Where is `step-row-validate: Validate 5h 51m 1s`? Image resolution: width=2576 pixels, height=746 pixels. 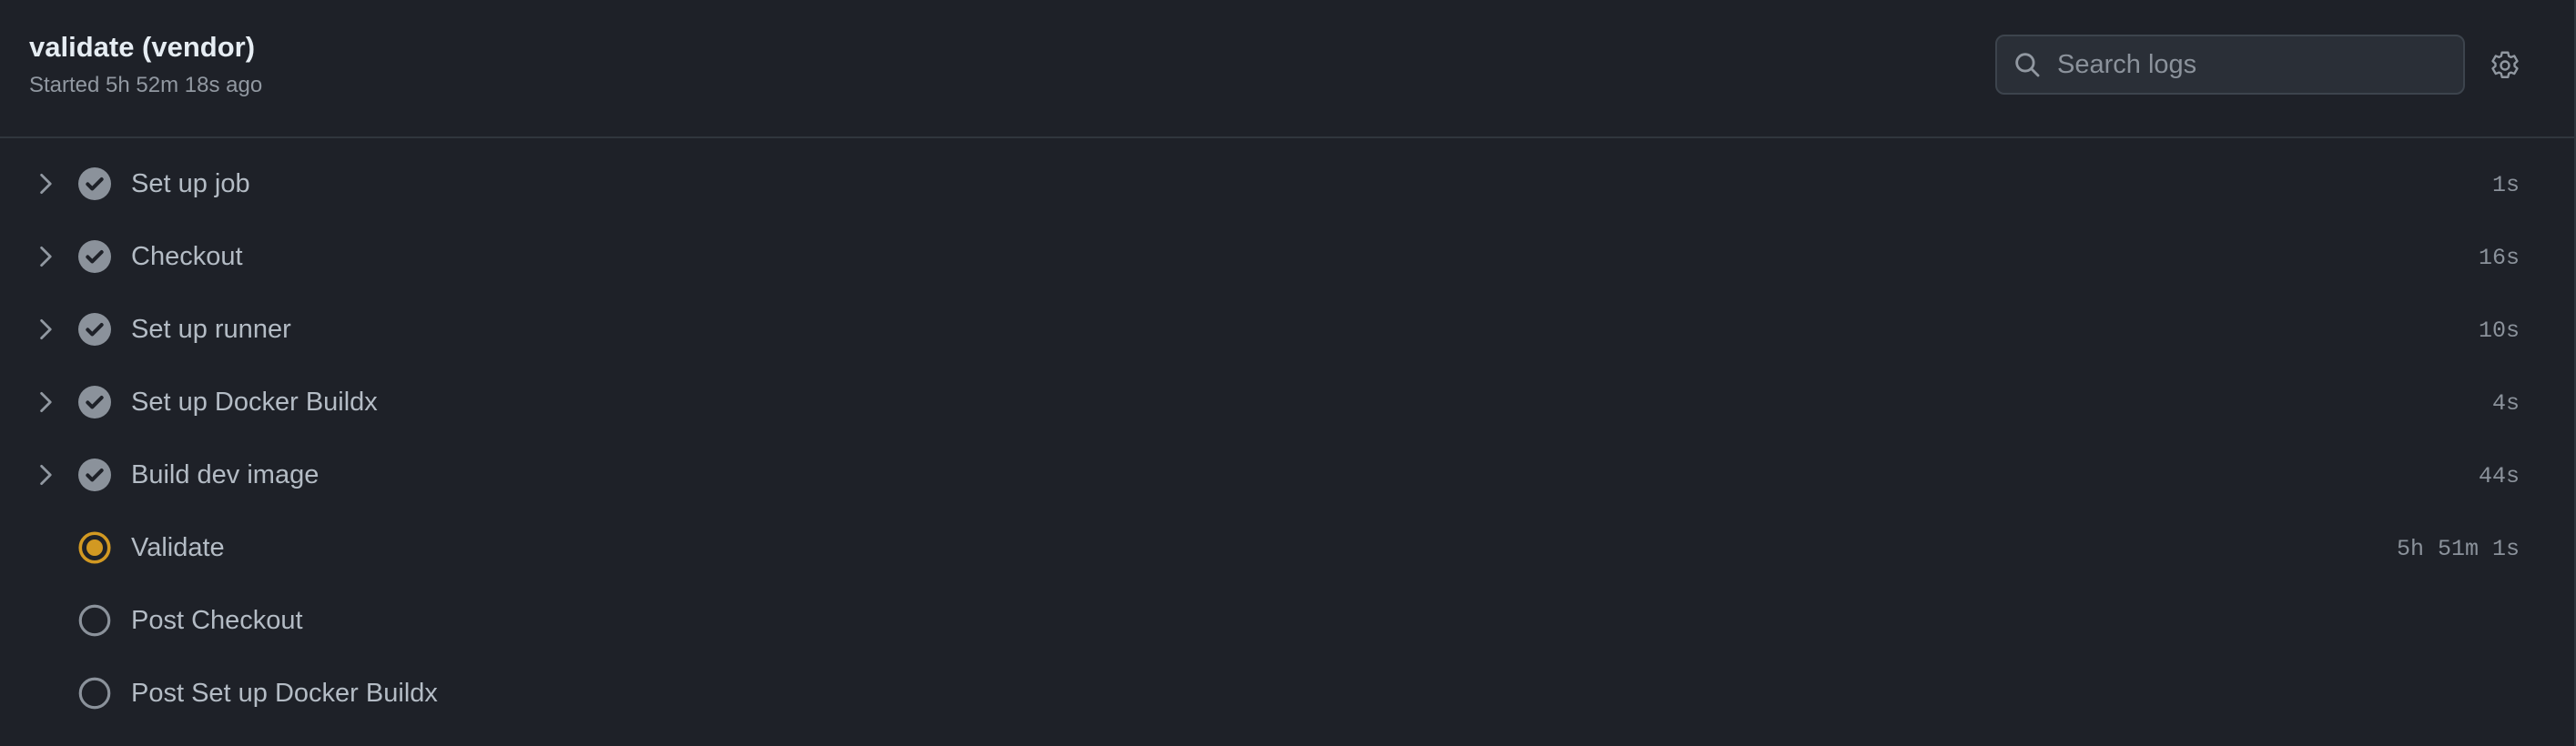
step-row-validate: Validate 5h 51m 1s is located at coordinates (1287, 549).